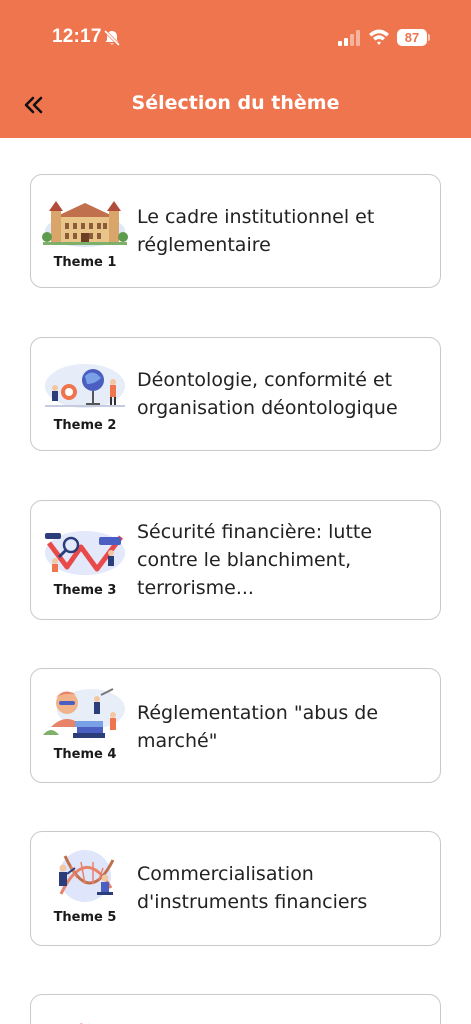 This screenshot has height=1024, width=471. I want to click on theme-title: Le cadre institutionnel et réglementaire, so click(256, 231).